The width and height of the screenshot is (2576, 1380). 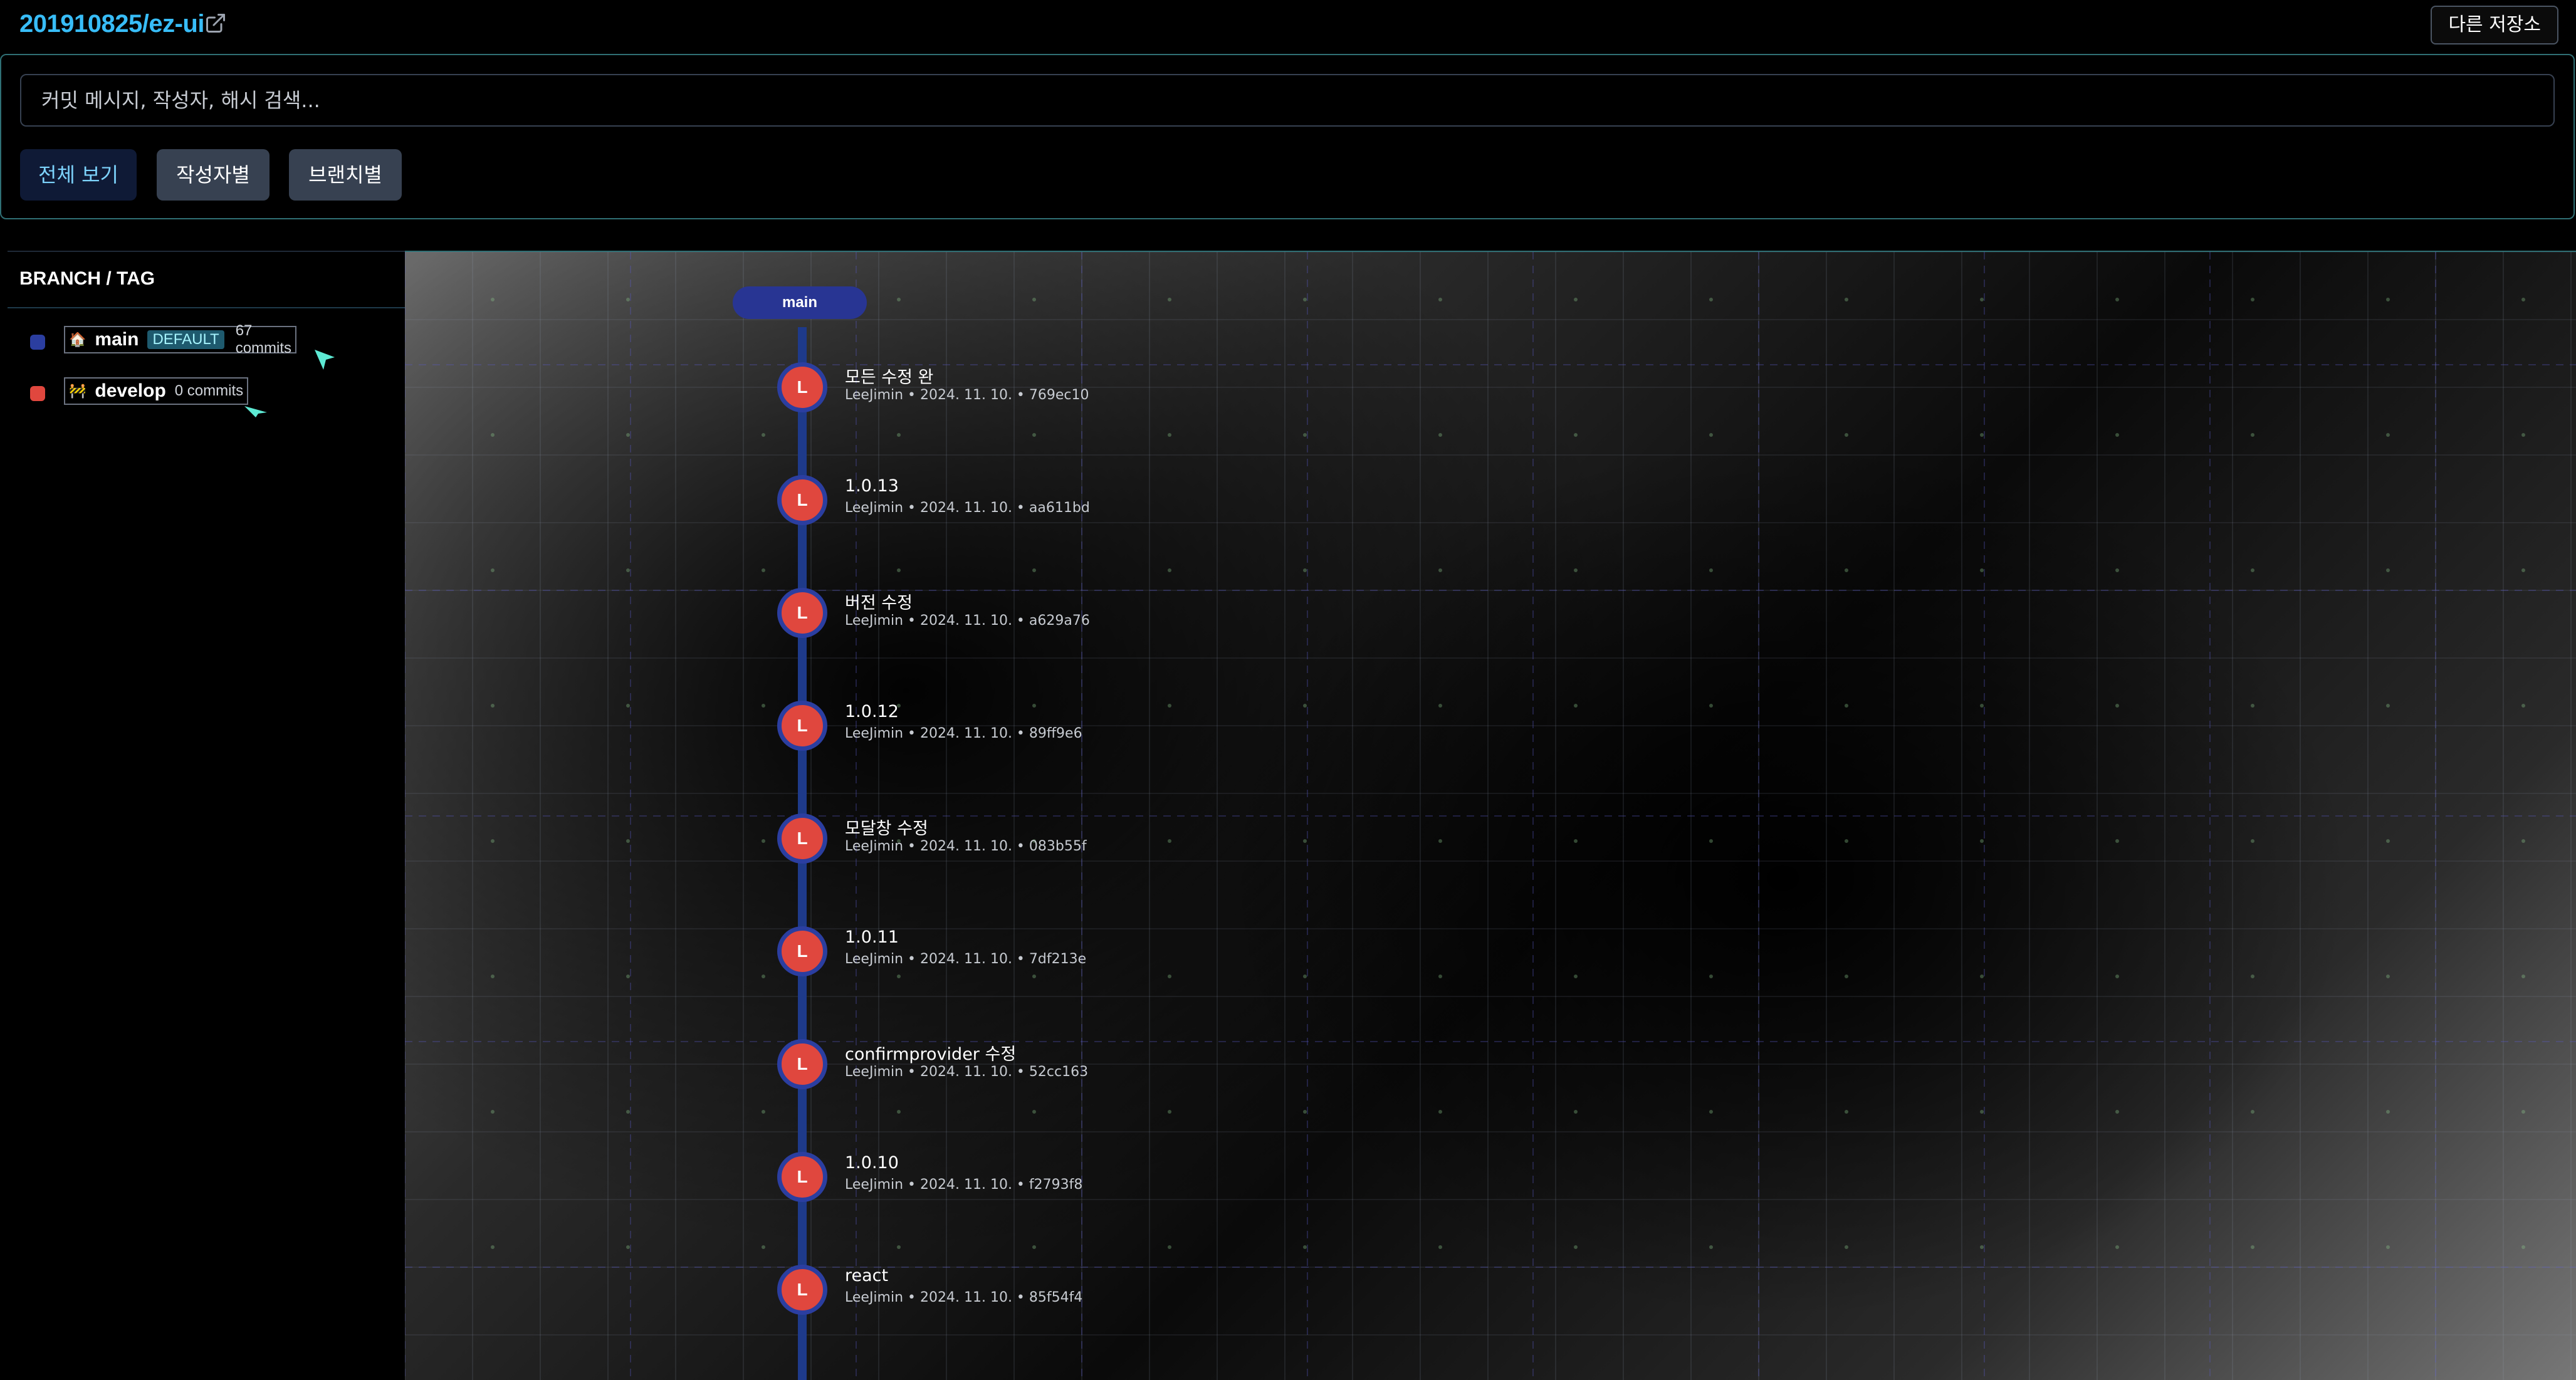 I want to click on branch-item-develop: 🚧 develop 0 commits, so click(x=152, y=397).